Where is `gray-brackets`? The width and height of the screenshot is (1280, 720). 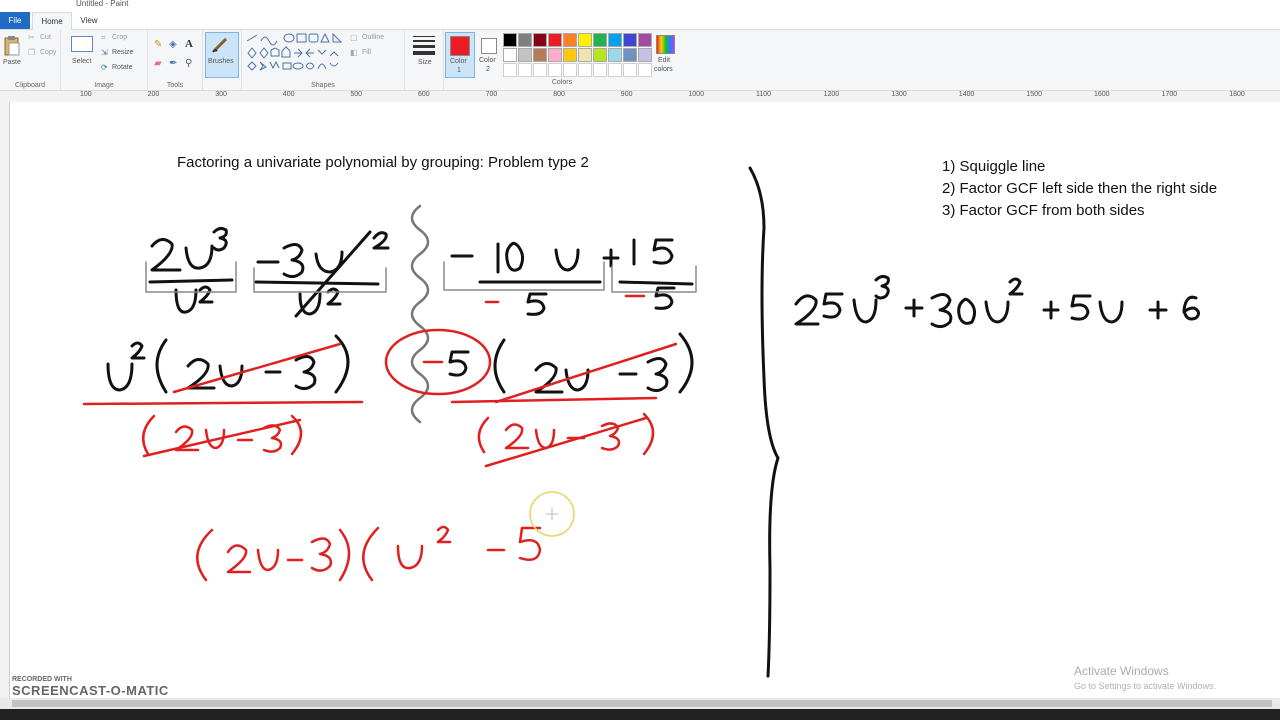 gray-brackets is located at coordinates (421, 277).